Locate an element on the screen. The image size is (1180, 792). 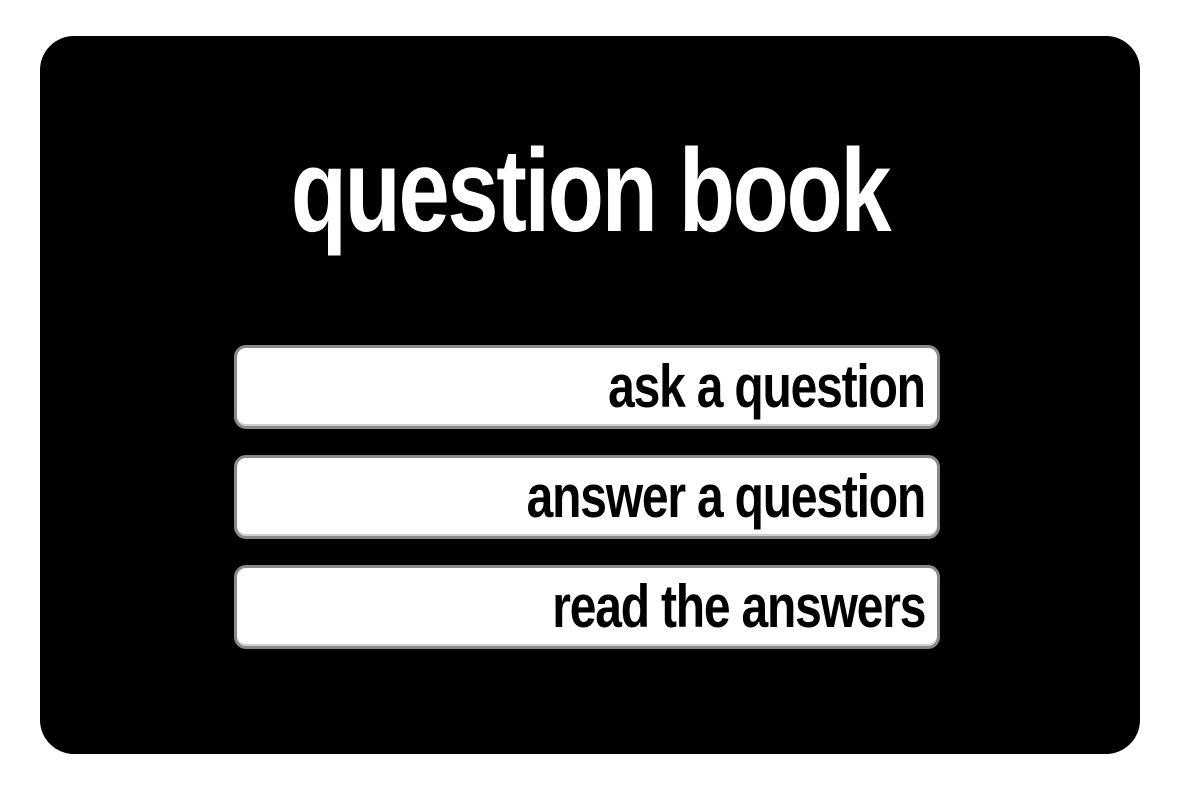
read-answers-button: read the answers is located at coordinates (587, 607).